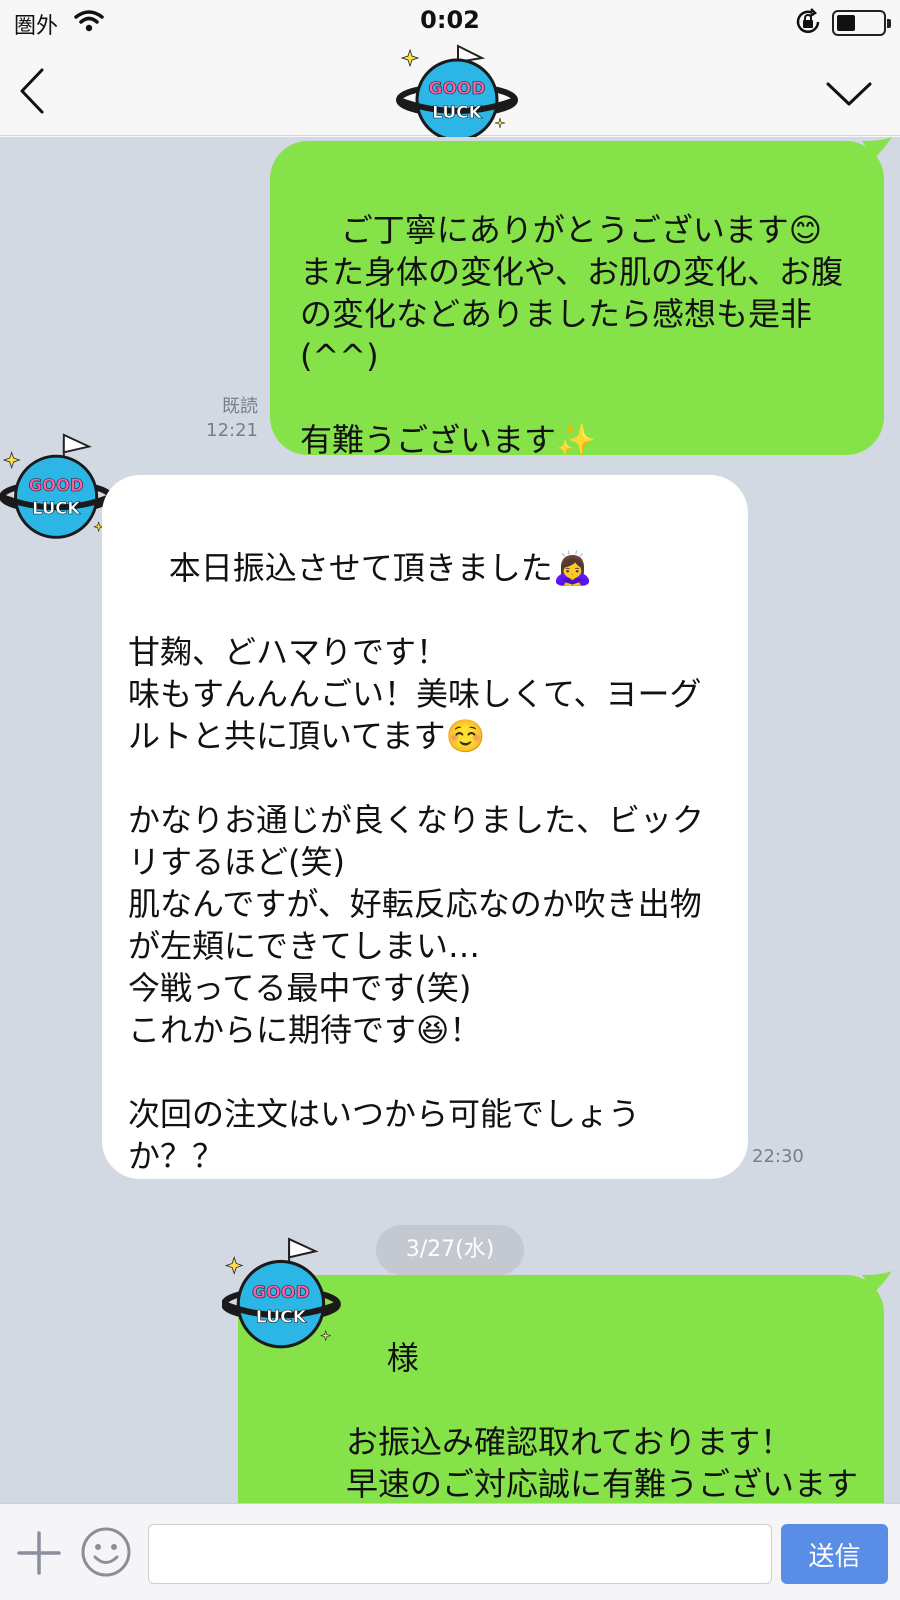 The image size is (900, 1600). Describe the element at coordinates (450, 1250) in the screenshot. I see `date-separator: 3/27(水)` at that location.